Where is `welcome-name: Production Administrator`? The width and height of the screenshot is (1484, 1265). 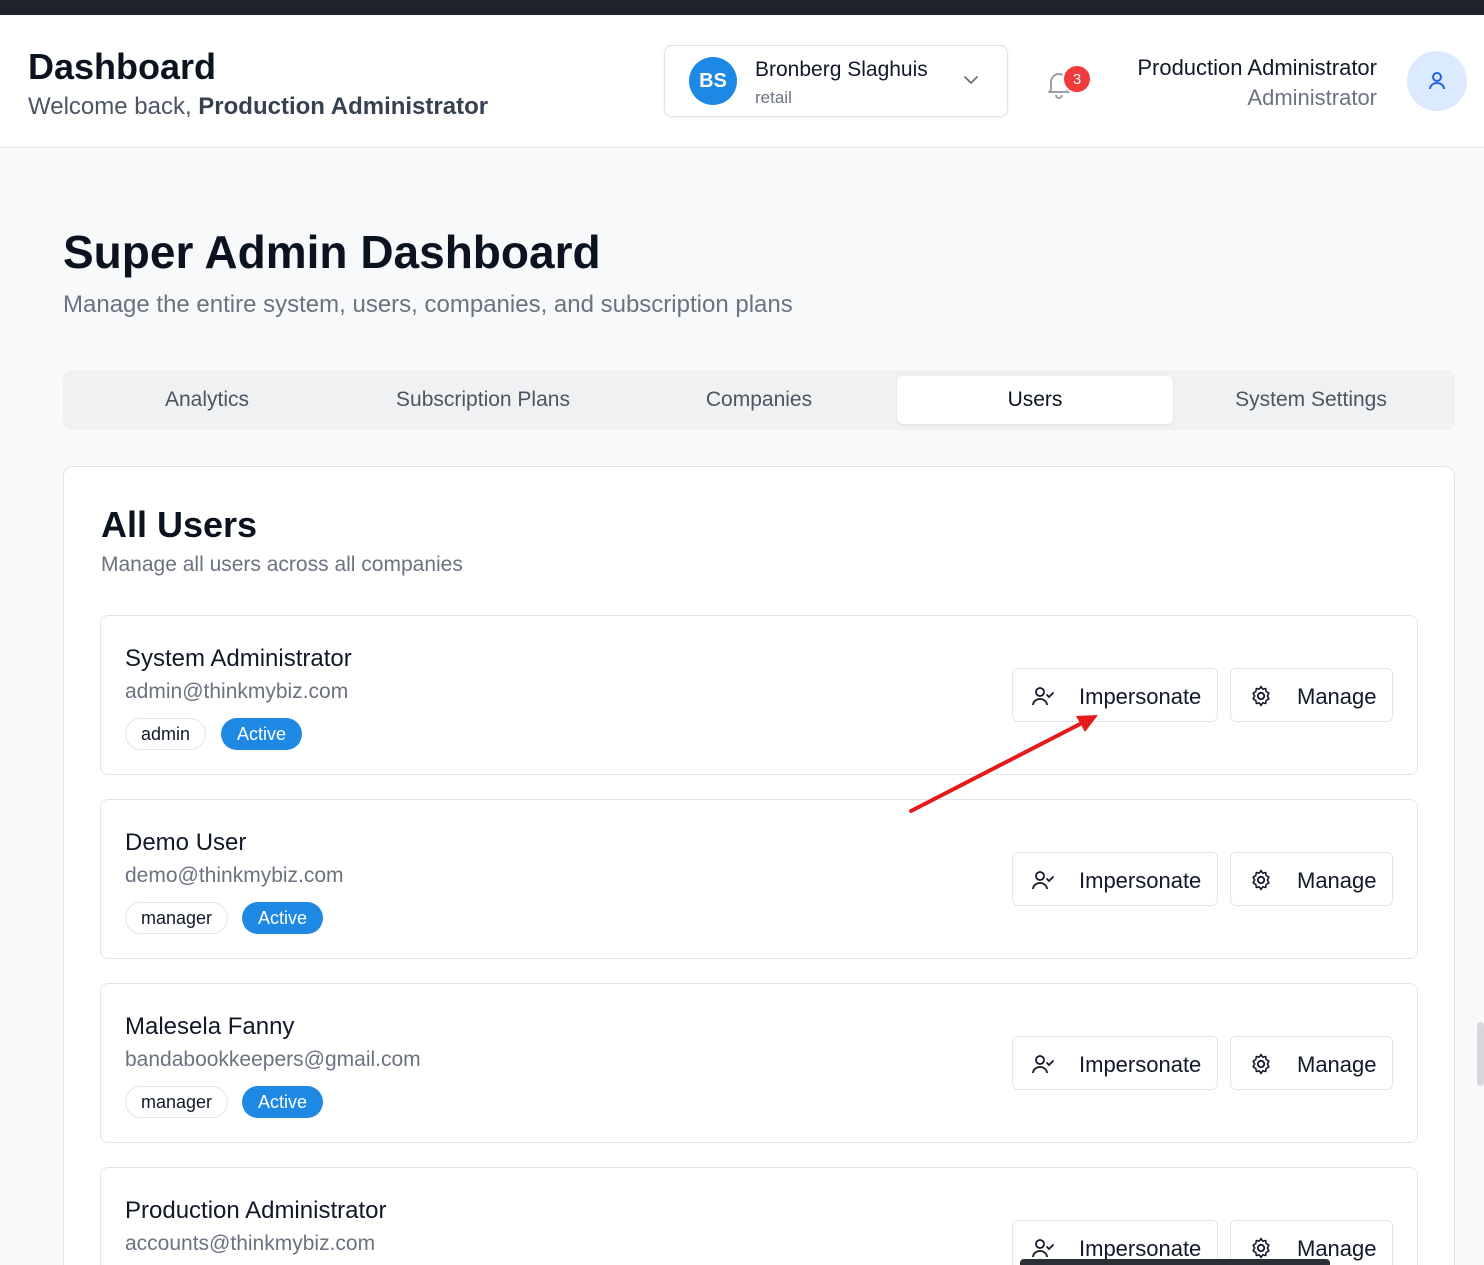 welcome-name: Production Administrator is located at coordinates (343, 106).